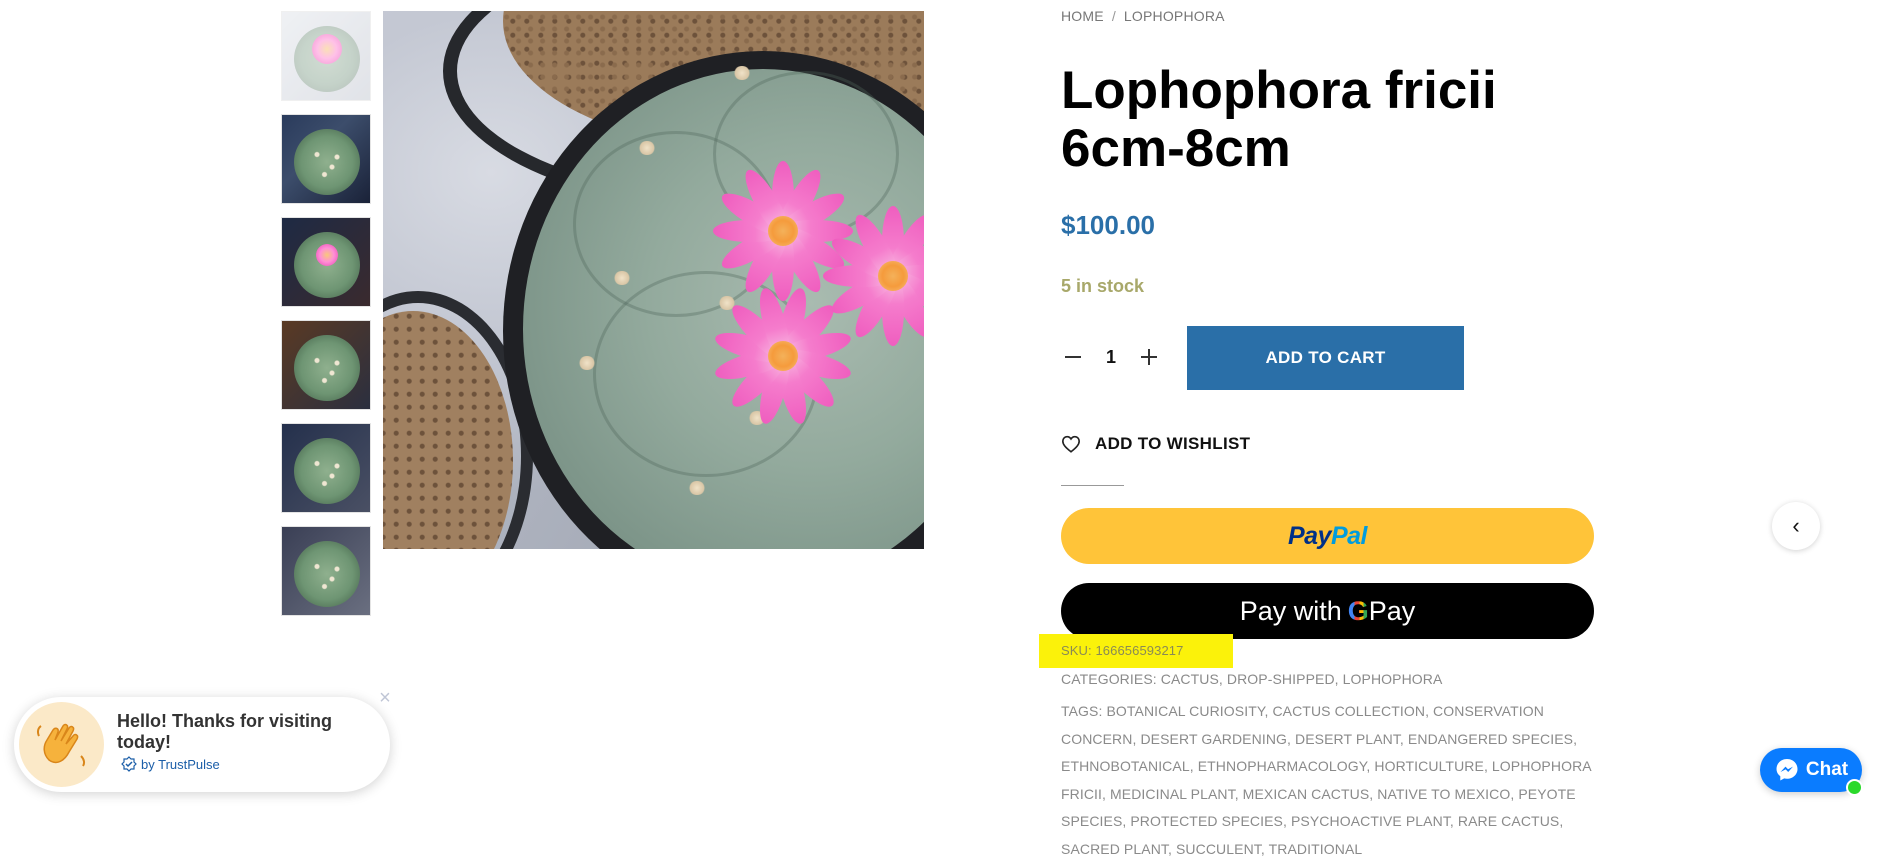 Image resolution: width=1881 pixels, height=863 pixels. What do you see at coordinates (1302, 679) in the screenshot?
I see `categories-value: CACTUS, DROP-SHIPPED, LOPHOPHORA` at bounding box center [1302, 679].